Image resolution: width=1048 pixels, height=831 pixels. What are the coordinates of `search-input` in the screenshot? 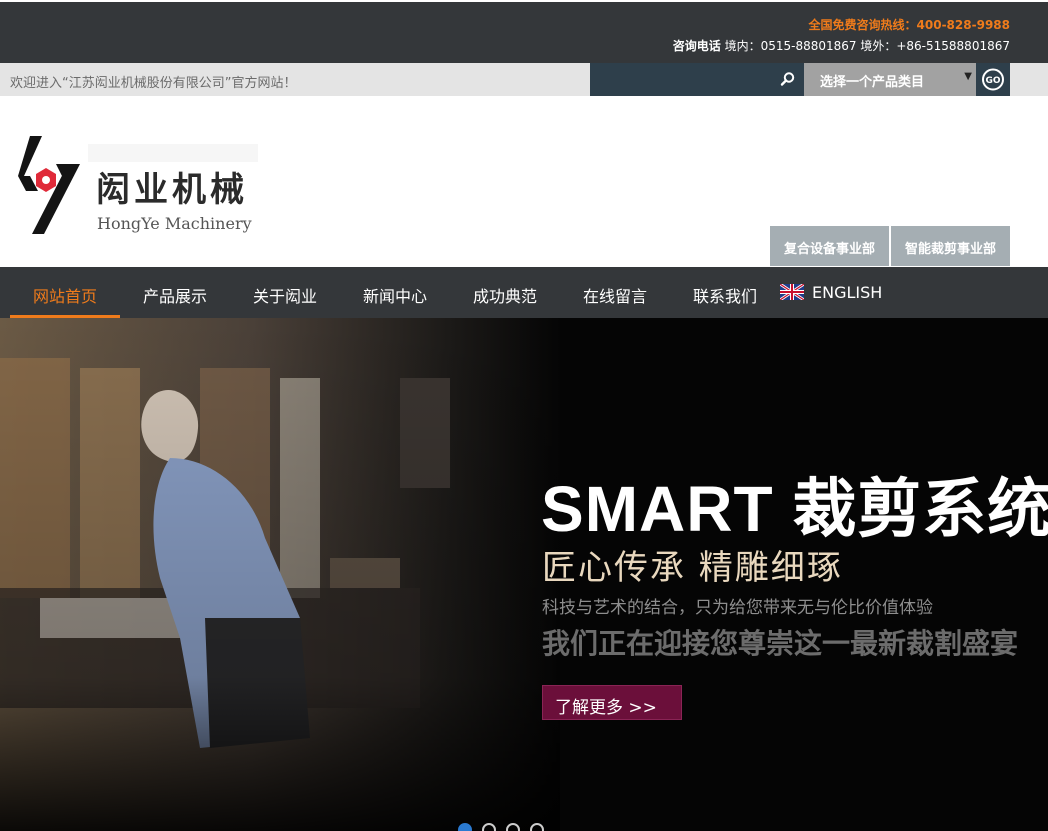 It's located at (680, 79).